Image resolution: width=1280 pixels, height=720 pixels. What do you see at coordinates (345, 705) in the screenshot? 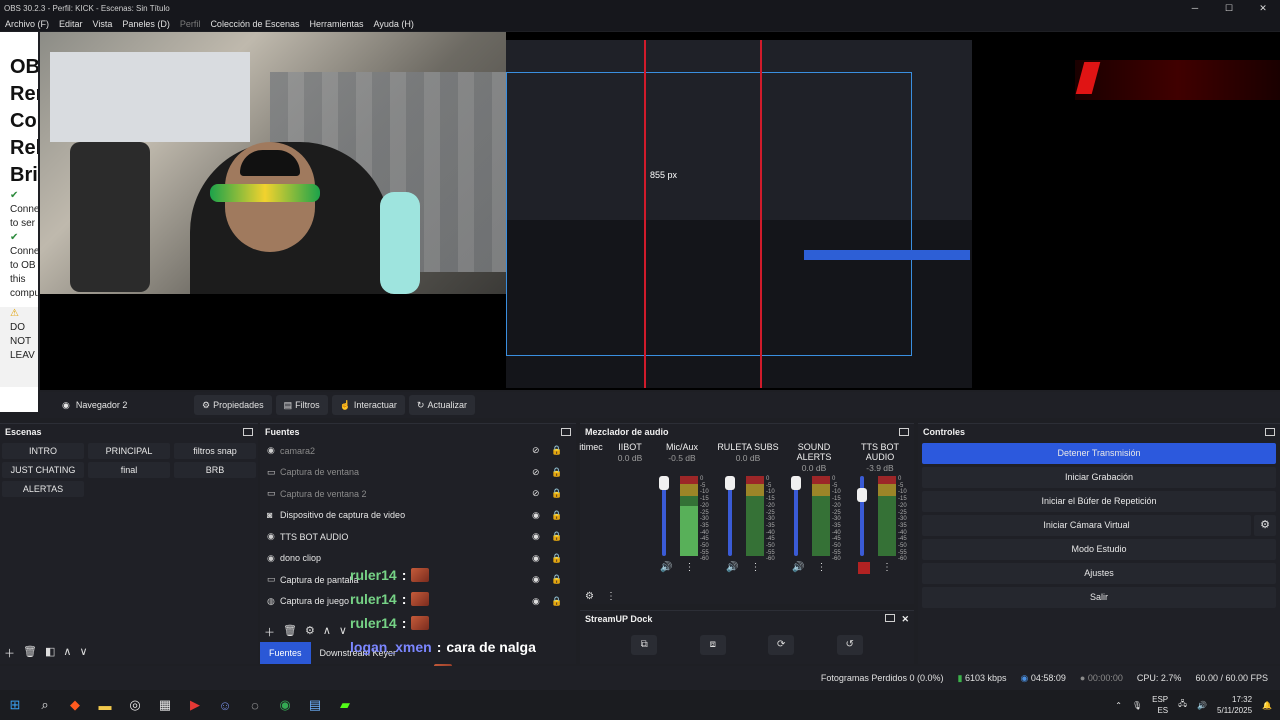
I see `kick-icon: ▰` at bounding box center [345, 705].